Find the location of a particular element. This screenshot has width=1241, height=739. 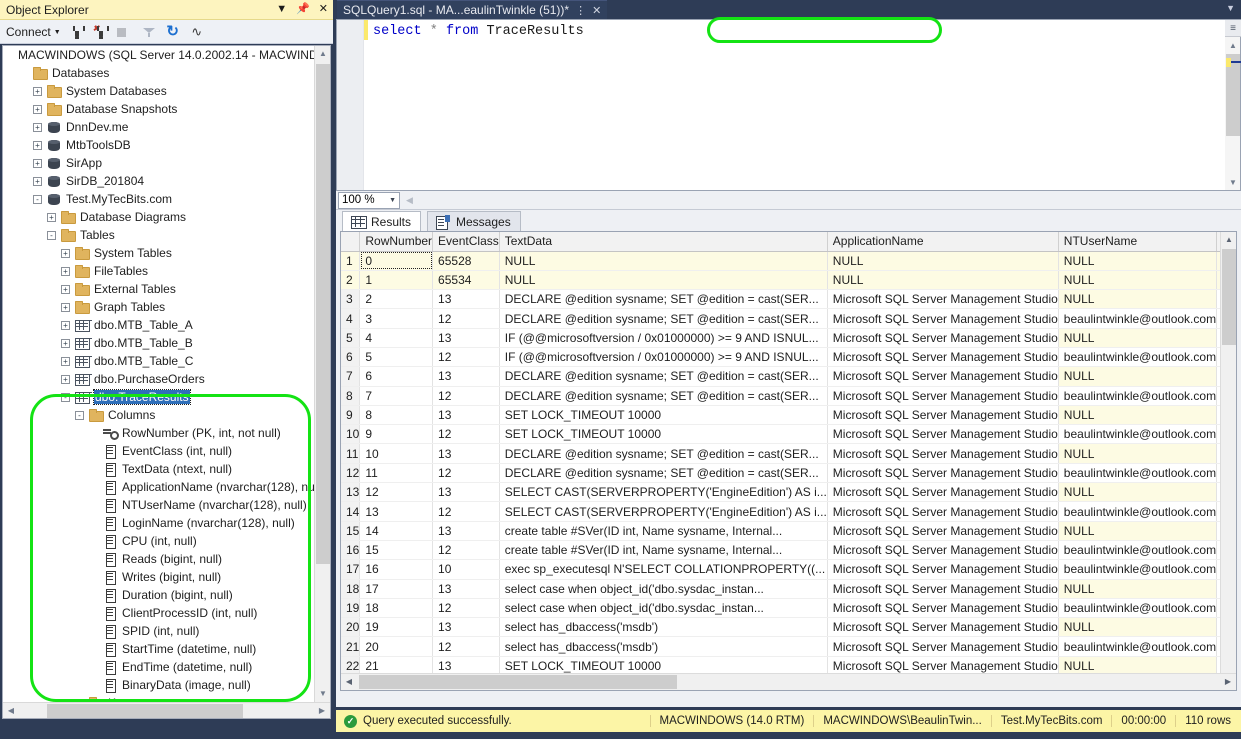

tree-node: EventClass (int, null) is located at coordinates (159, 451).